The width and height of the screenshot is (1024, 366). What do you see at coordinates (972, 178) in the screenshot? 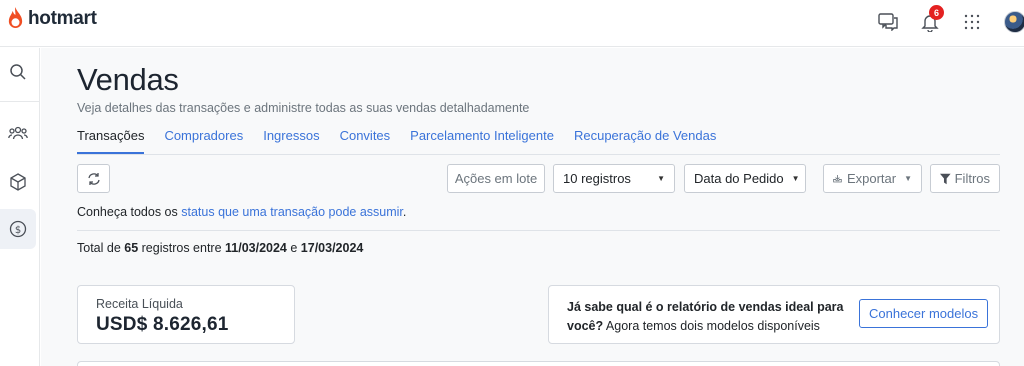
I see `filters-label: Filtros` at bounding box center [972, 178].